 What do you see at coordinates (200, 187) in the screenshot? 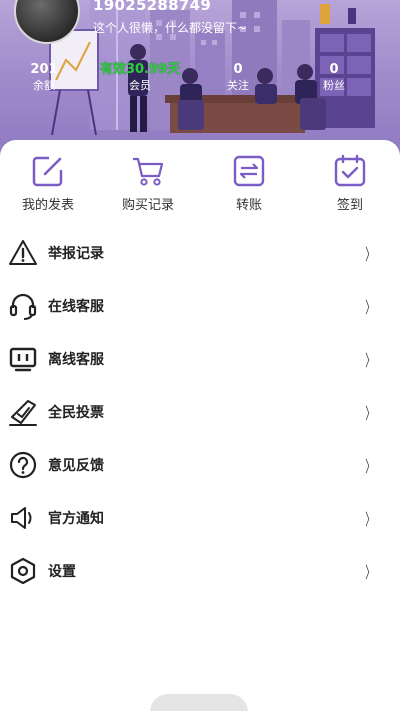
I see `quick-actions: 我的发表 购买记录 转账 签到` at bounding box center [200, 187].